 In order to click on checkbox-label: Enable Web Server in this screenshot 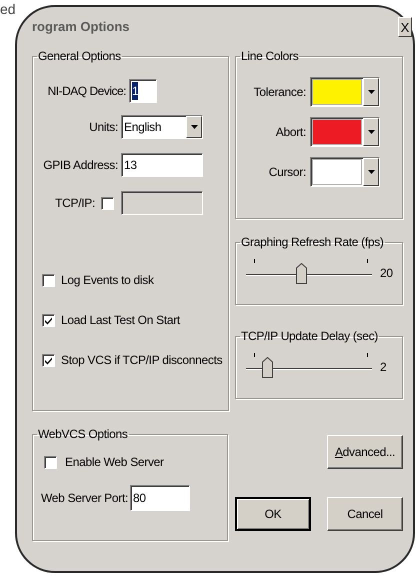, I will do `click(114, 462)`.